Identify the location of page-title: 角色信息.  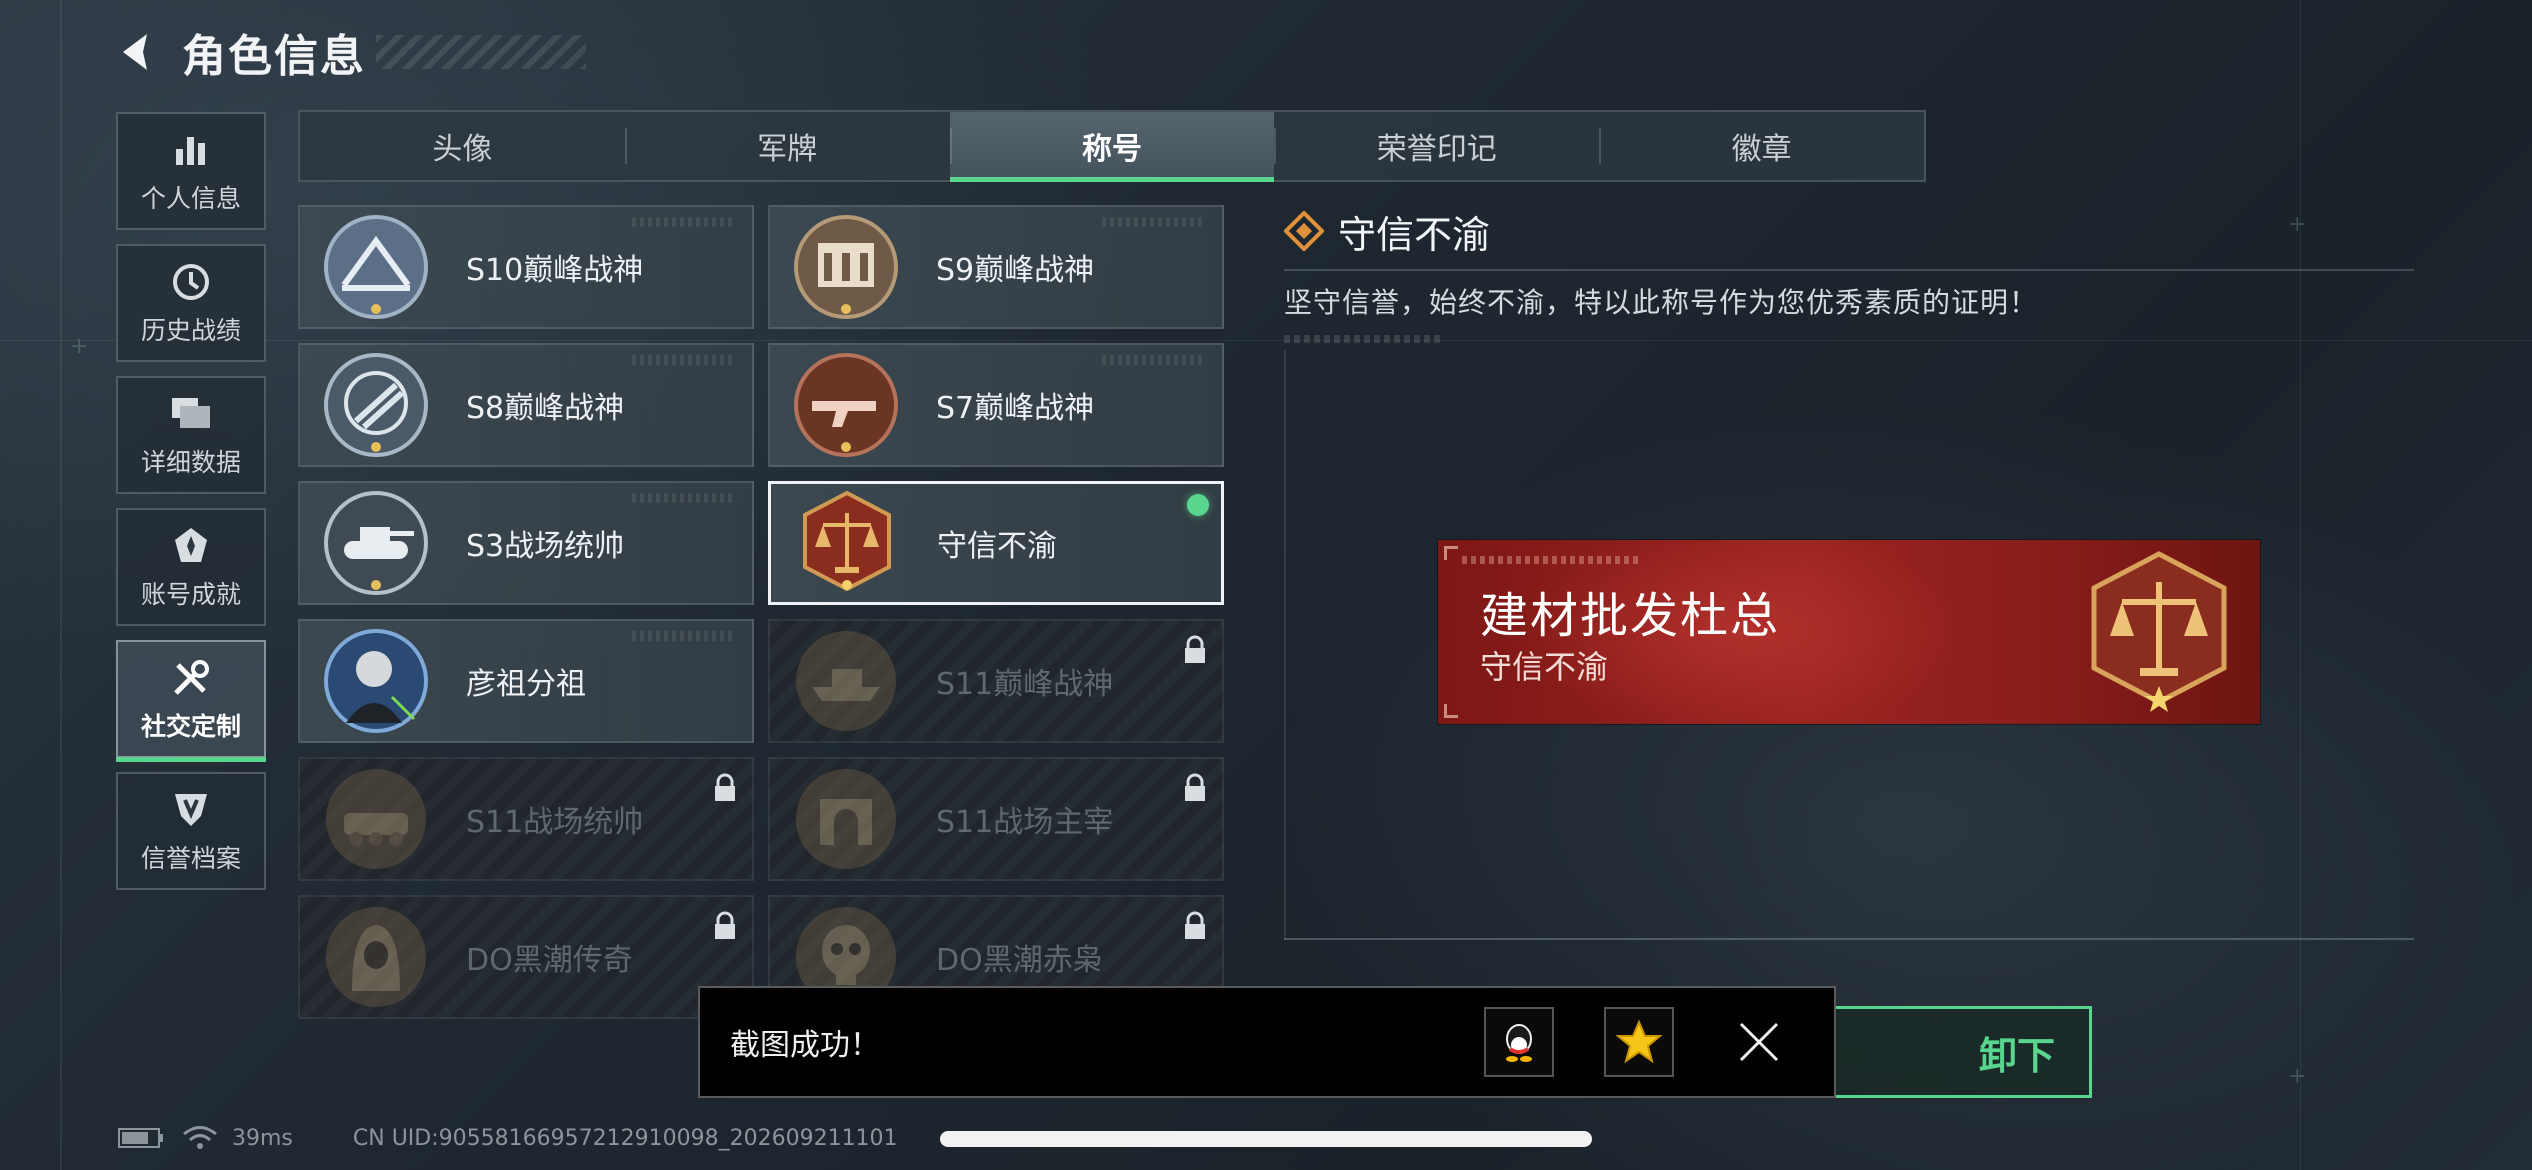
(274, 56).